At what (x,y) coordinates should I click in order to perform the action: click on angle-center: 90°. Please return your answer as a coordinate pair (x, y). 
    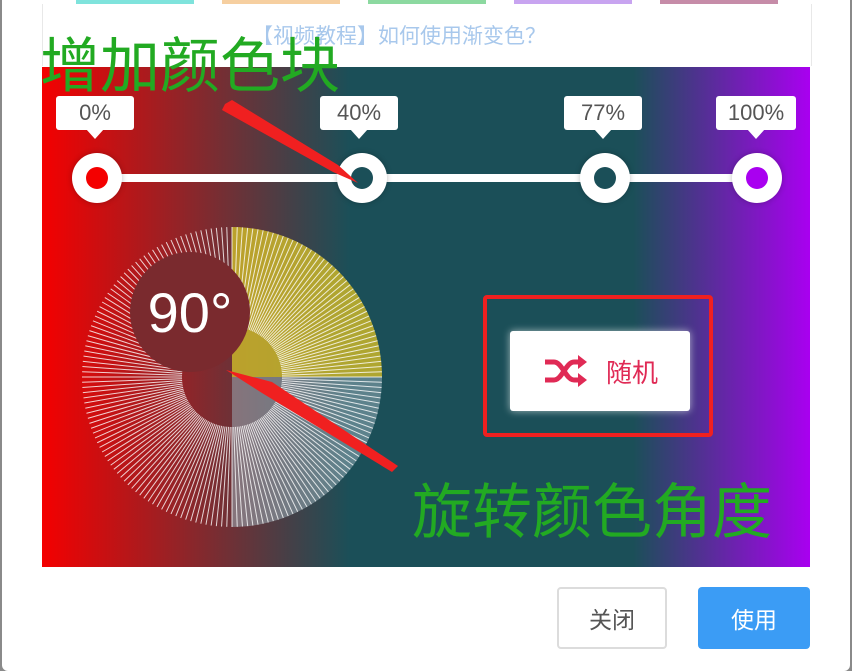
    Looking at the image, I should click on (190, 312).